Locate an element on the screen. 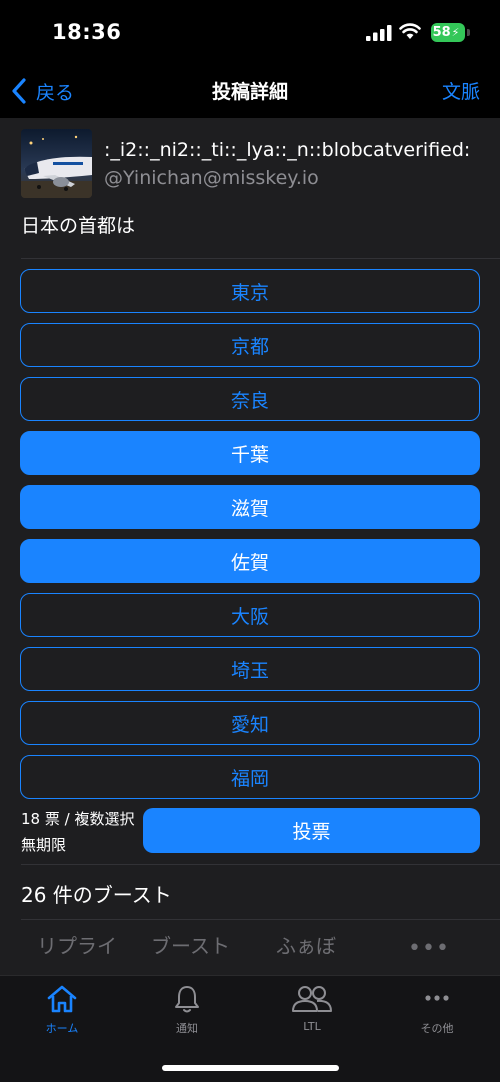 The image size is (500, 1082). username: @Yinichan@misskey.io is located at coordinates (211, 178).